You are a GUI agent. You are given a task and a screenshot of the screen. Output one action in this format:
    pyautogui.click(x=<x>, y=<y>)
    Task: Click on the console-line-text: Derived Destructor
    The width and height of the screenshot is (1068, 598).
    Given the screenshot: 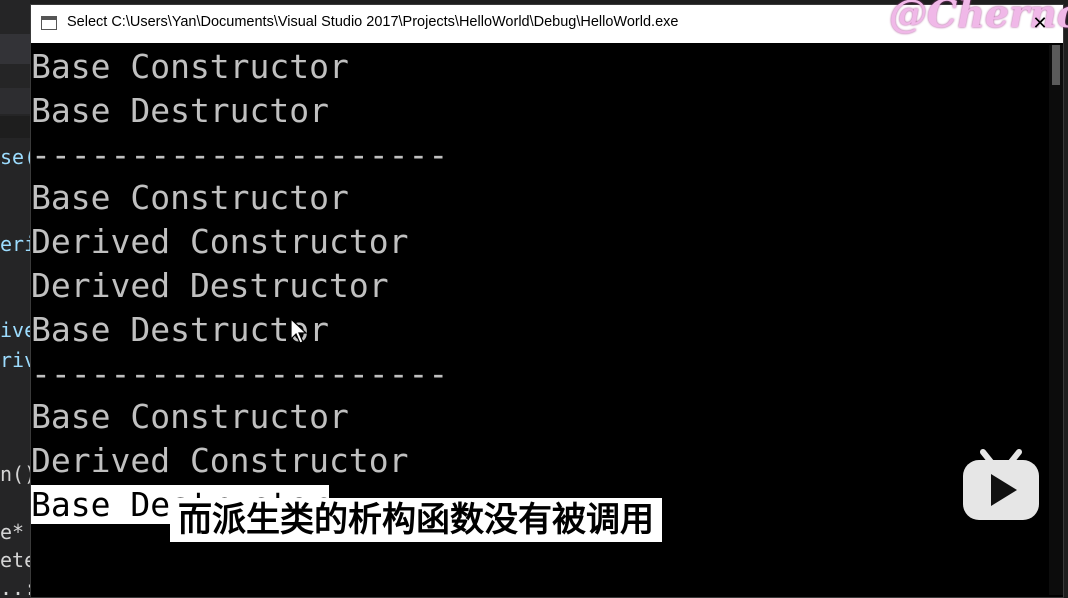 What is the action you would take?
    pyautogui.click(x=210, y=285)
    